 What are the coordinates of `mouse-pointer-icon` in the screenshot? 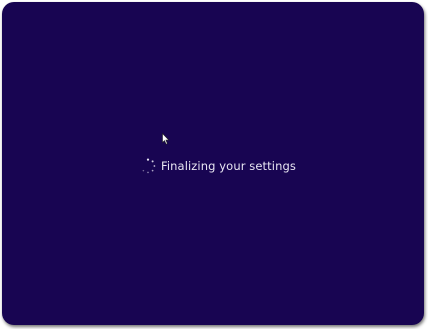 It's located at (166, 139).